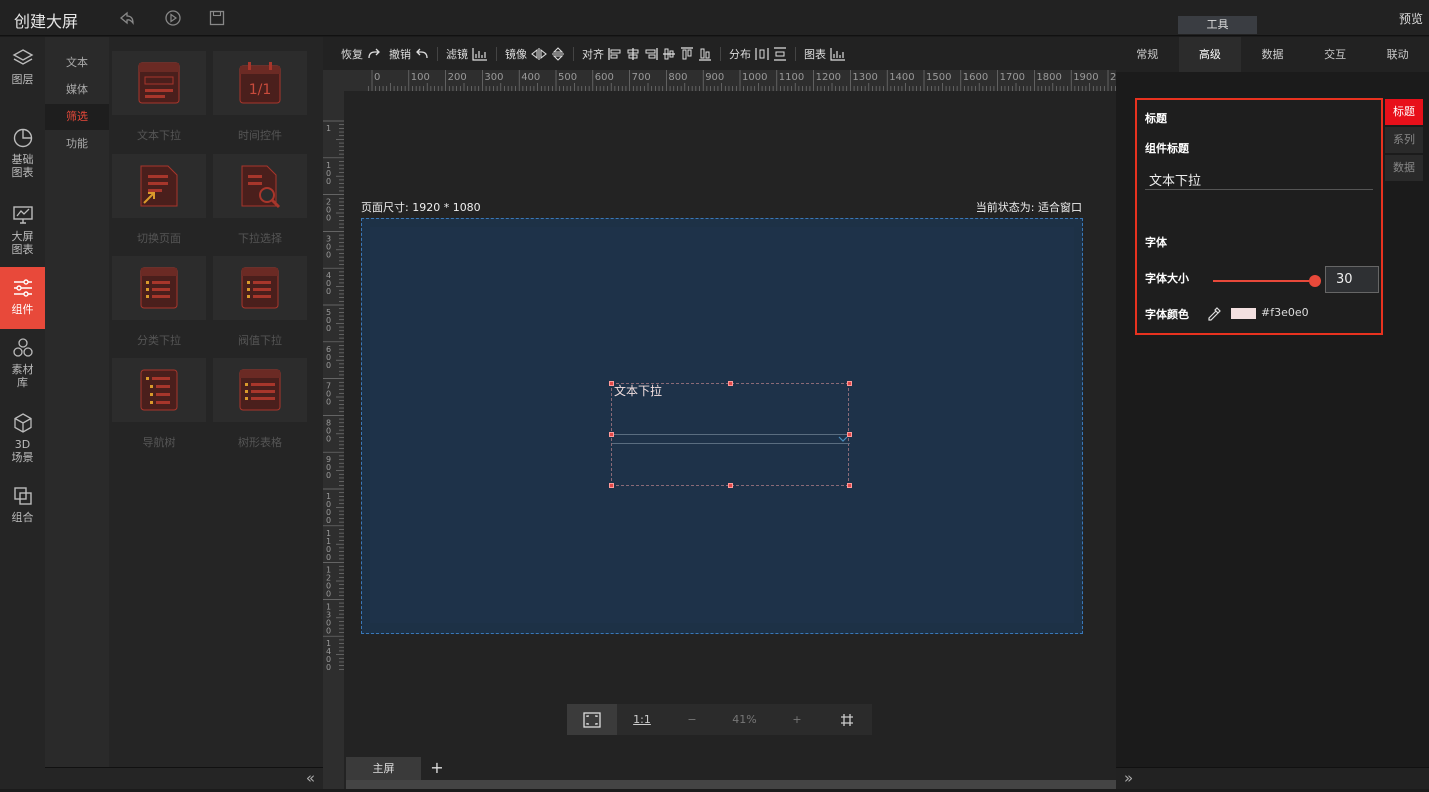 The height and width of the screenshot is (792, 1429). What do you see at coordinates (383, 768) in the screenshot?
I see `tab-main-screen: 主屏` at bounding box center [383, 768].